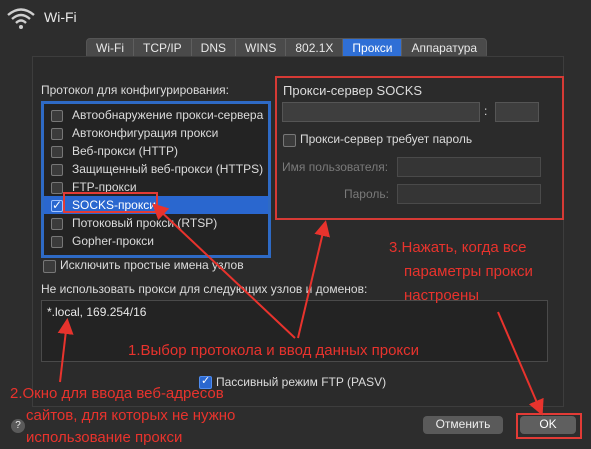 Image resolution: width=591 pixels, height=449 pixels. What do you see at coordinates (520, 363) in the screenshot?
I see `arrow-to-ok-button` at bounding box center [520, 363].